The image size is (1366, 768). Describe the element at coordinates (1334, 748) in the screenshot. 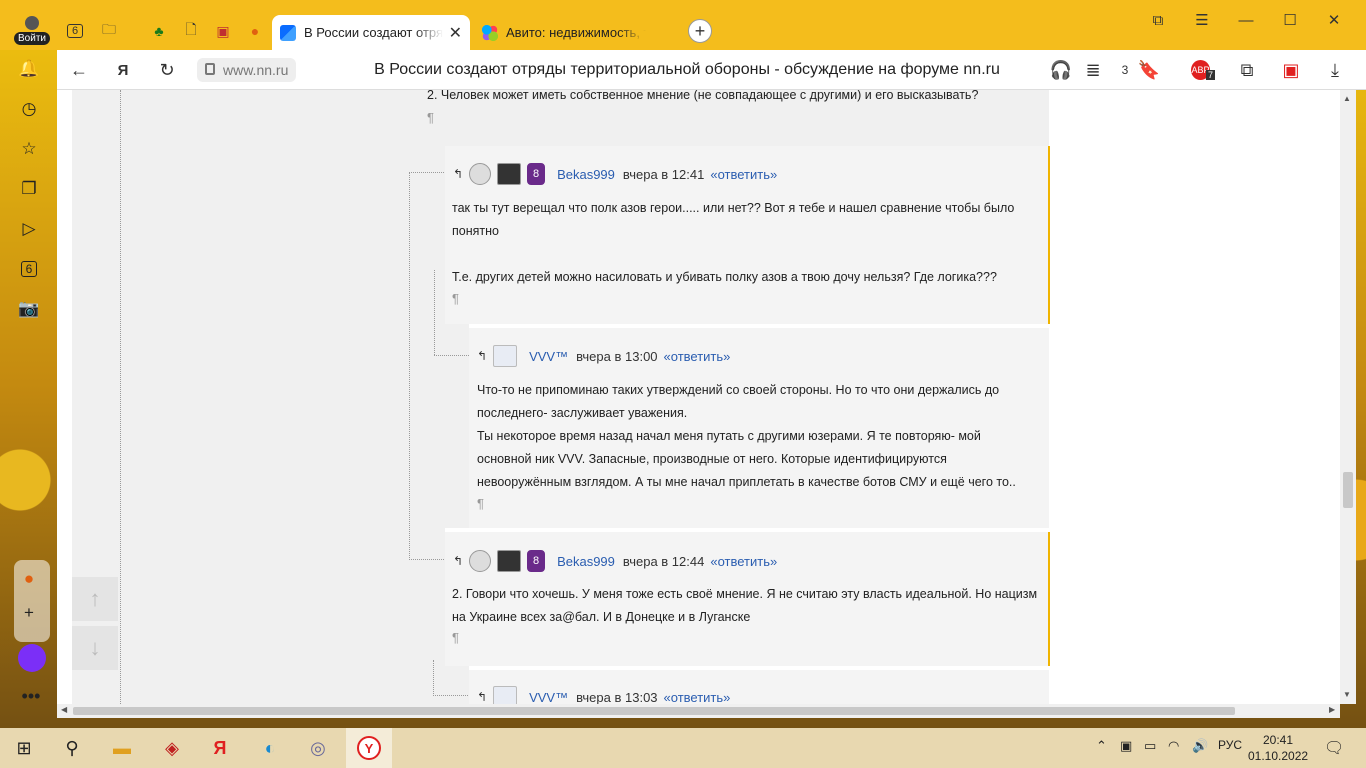

I see `notifications-icon: 🗨` at that location.